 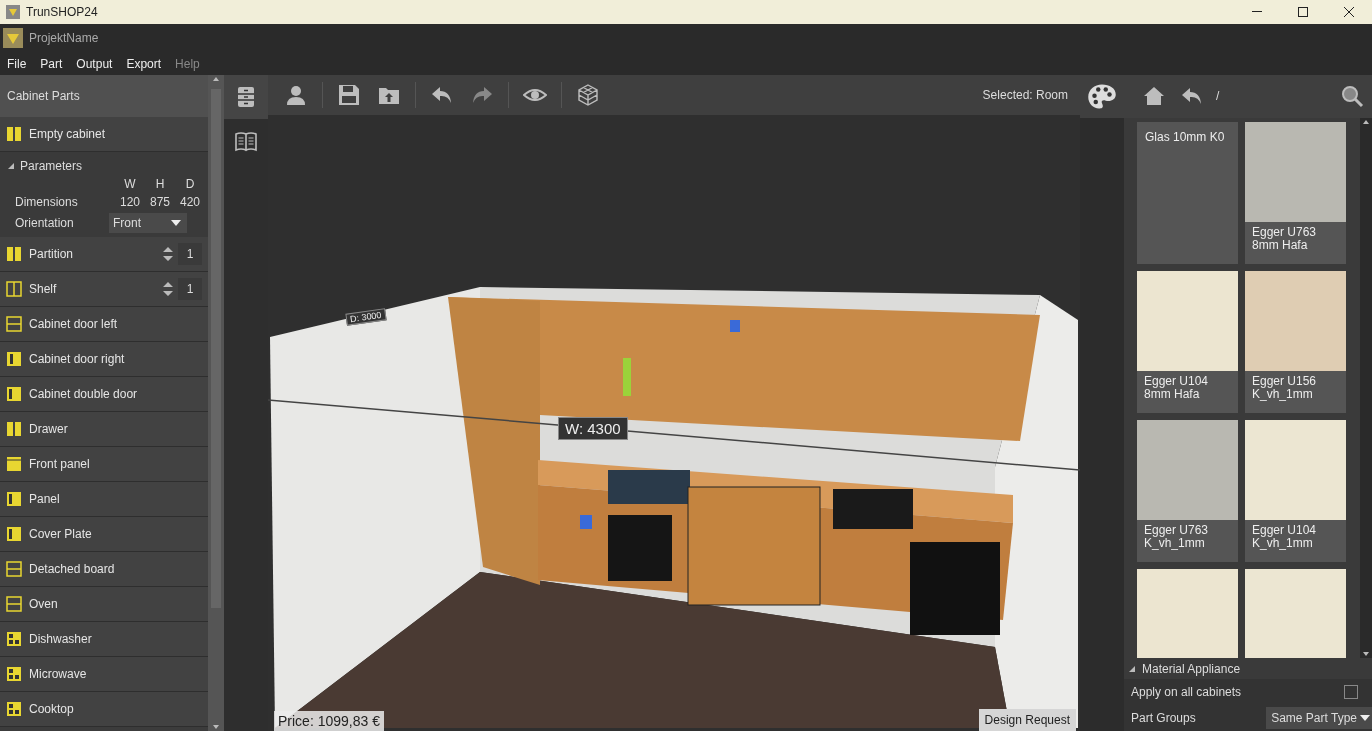 What do you see at coordinates (1027, 720) in the screenshot?
I see `design-request-button: Design Request` at bounding box center [1027, 720].